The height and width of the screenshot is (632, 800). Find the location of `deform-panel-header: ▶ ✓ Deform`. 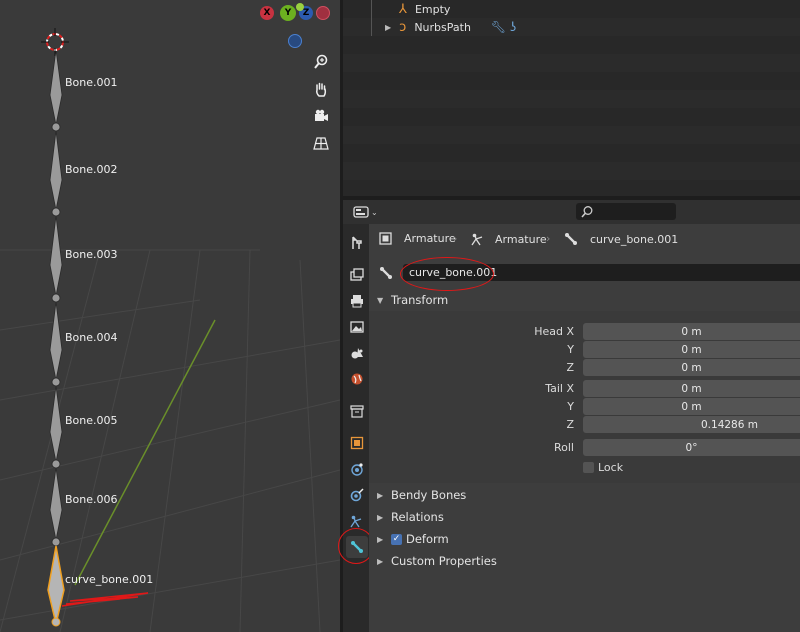

deform-panel-header: ▶ ✓ Deform is located at coordinates (584, 539).